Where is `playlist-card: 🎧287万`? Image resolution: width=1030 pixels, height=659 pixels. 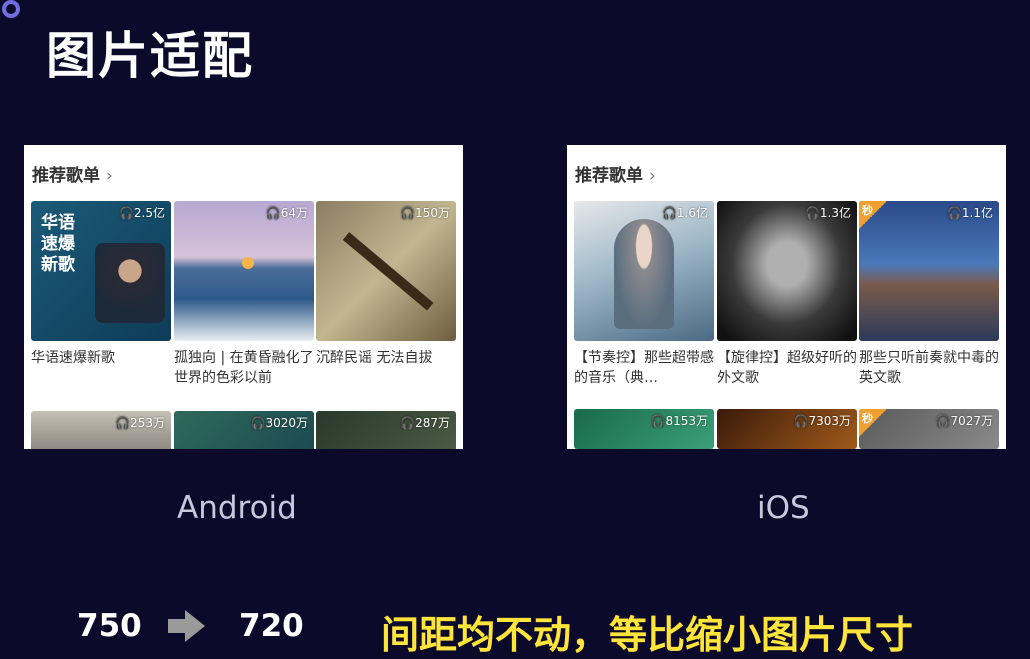
playlist-card: 🎧287万 is located at coordinates (386, 430).